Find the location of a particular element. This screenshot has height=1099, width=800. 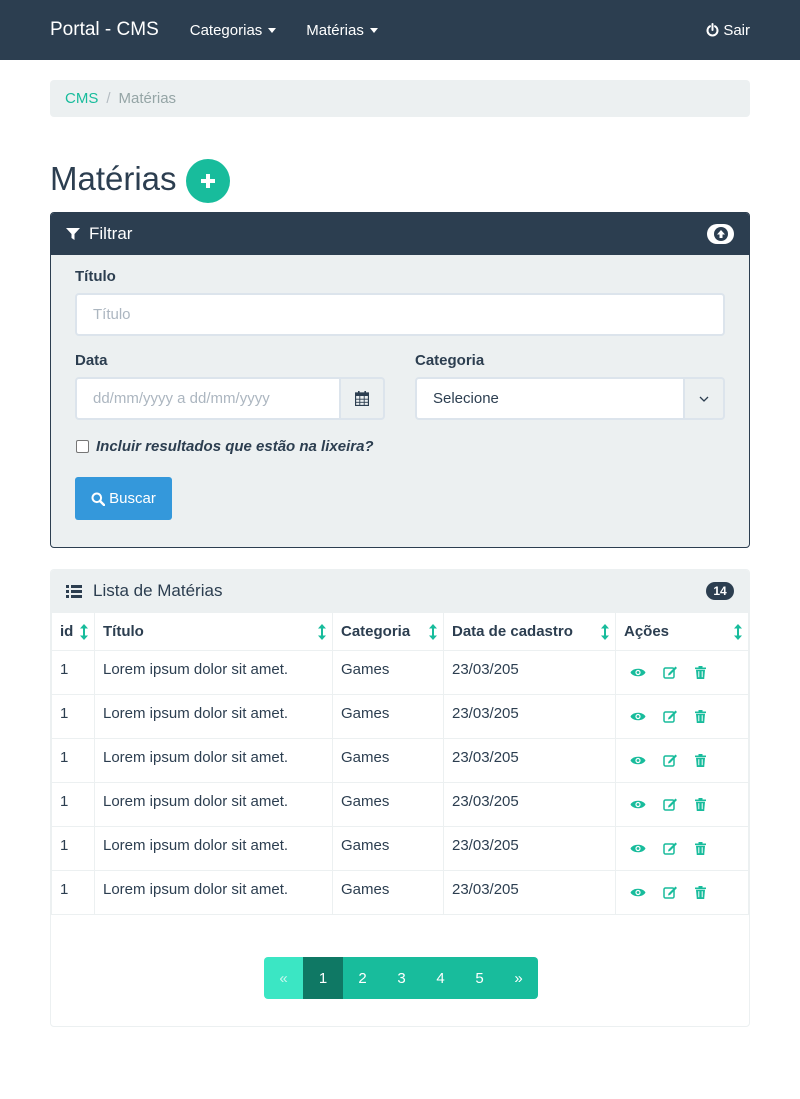

brand-title: Portal - CMS is located at coordinates (104, 30).